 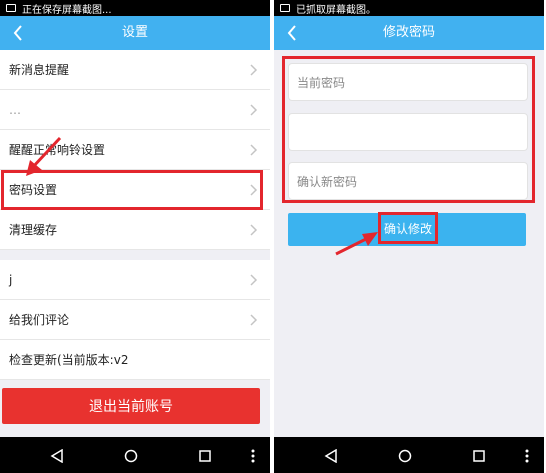 I want to click on menu-item-6: j, so click(x=135, y=280).